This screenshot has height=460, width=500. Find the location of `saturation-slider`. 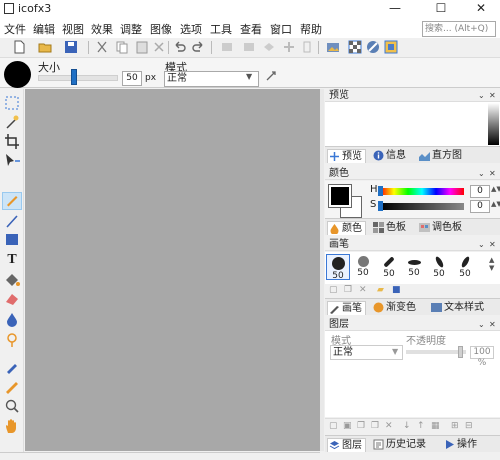

saturation-slider is located at coordinates (422, 206).